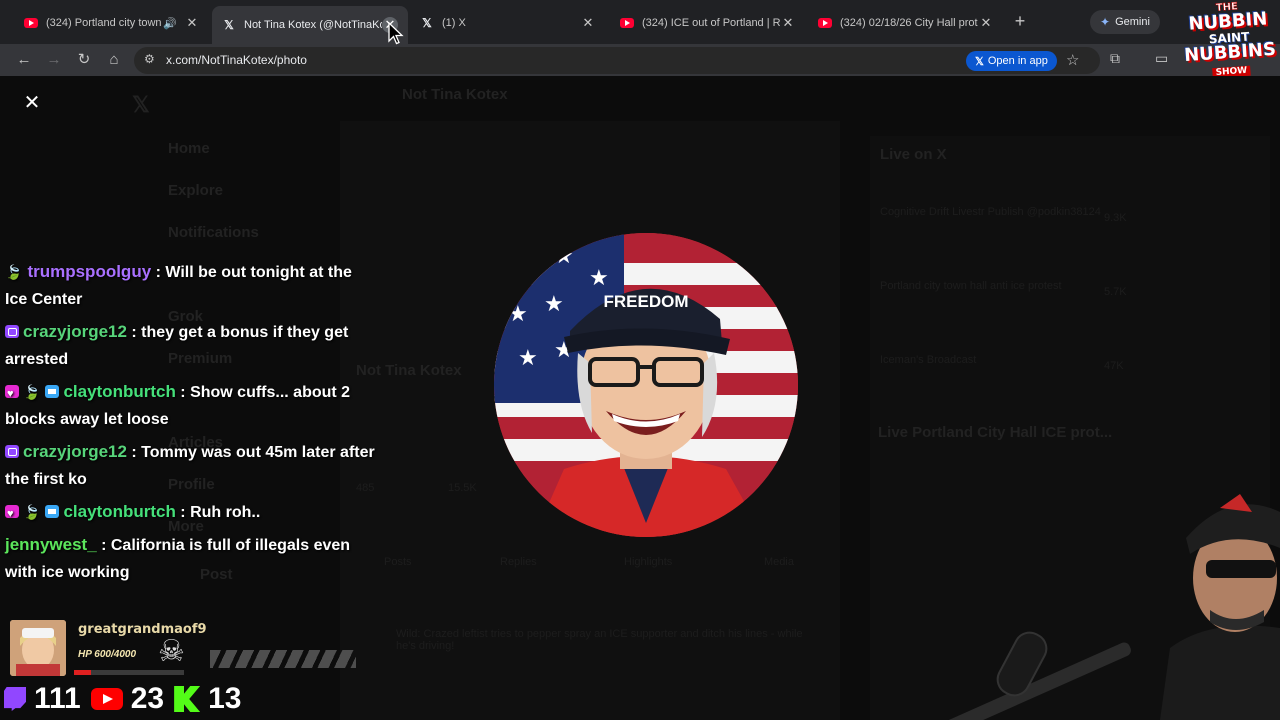 The image size is (1280, 720). I want to click on extensions-icon: ⧉, so click(1115, 58).